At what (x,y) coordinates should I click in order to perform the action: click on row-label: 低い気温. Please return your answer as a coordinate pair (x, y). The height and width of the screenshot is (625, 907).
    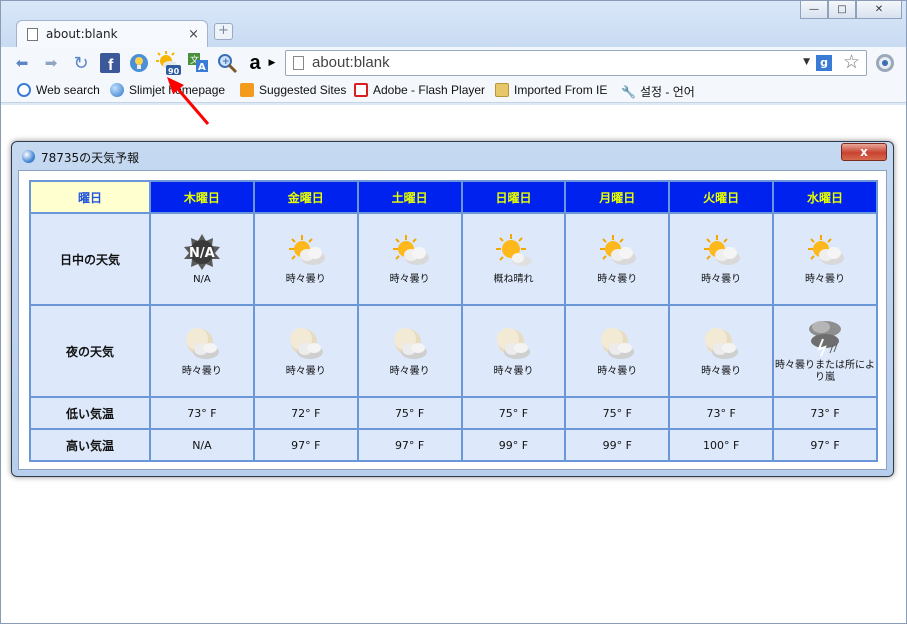
    Looking at the image, I should click on (90, 413).